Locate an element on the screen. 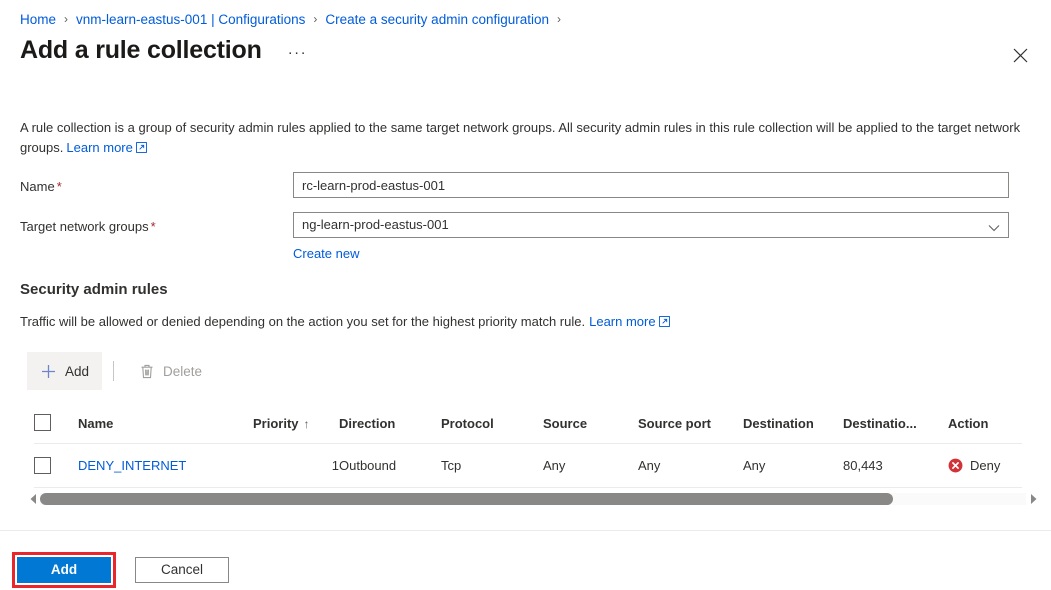 The width and height of the screenshot is (1051, 590). title-row: Add a rule collection ··· is located at coordinates (165, 50).